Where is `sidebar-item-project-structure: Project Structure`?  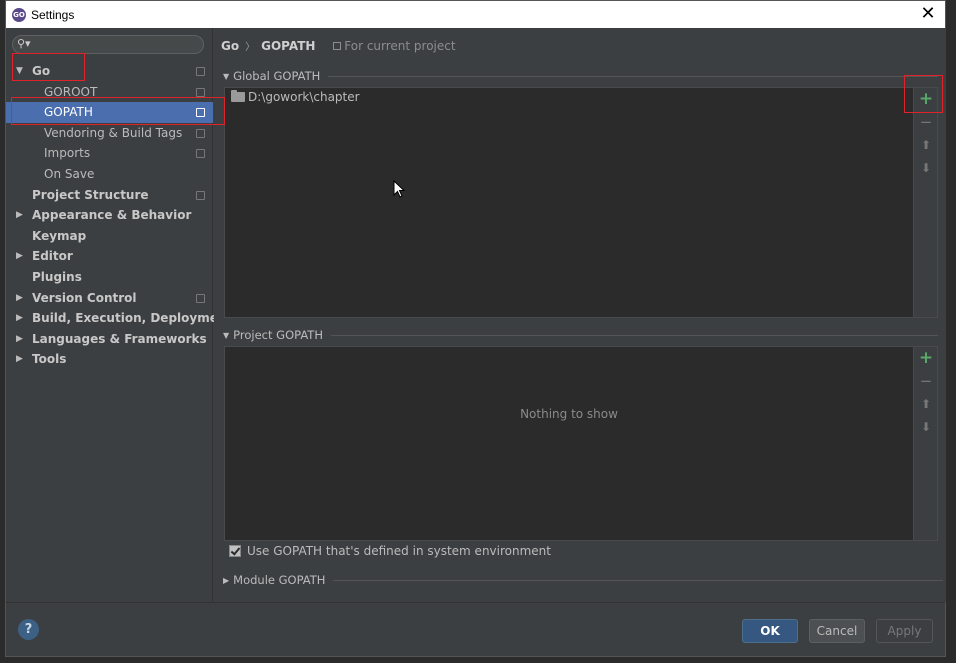
sidebar-item-project-structure: Project Structure is located at coordinates (109, 195).